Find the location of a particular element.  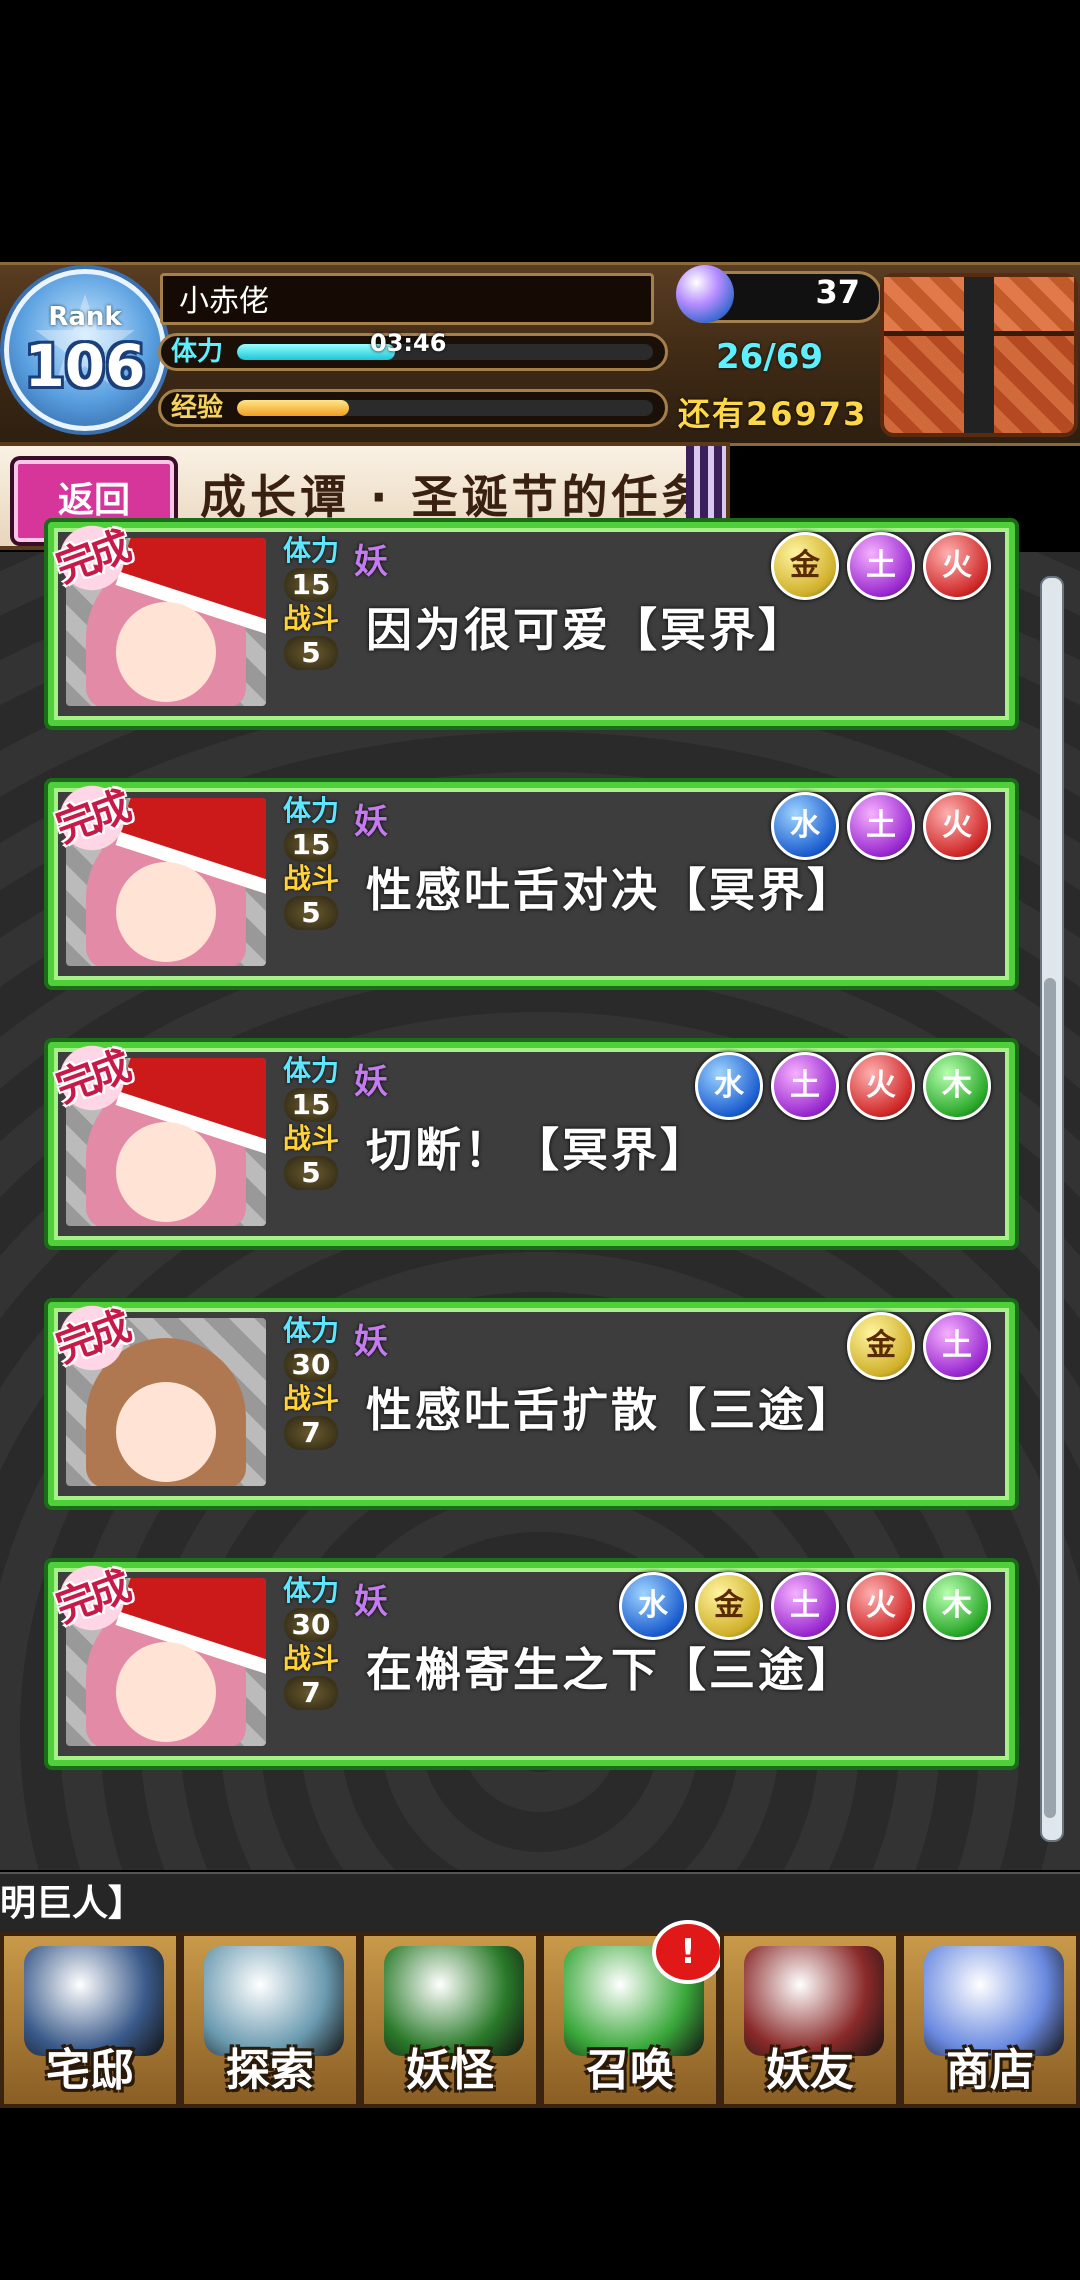

news-ticker: 明巨人】 is located at coordinates (540, 1903).